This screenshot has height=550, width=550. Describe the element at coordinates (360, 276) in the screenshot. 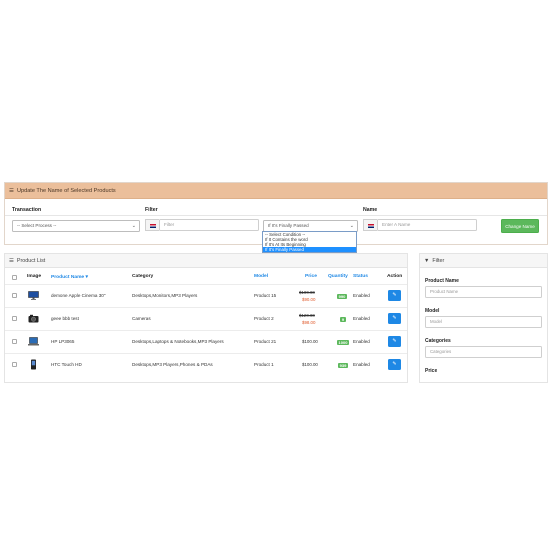

I see `column-header-status: Status` at that location.